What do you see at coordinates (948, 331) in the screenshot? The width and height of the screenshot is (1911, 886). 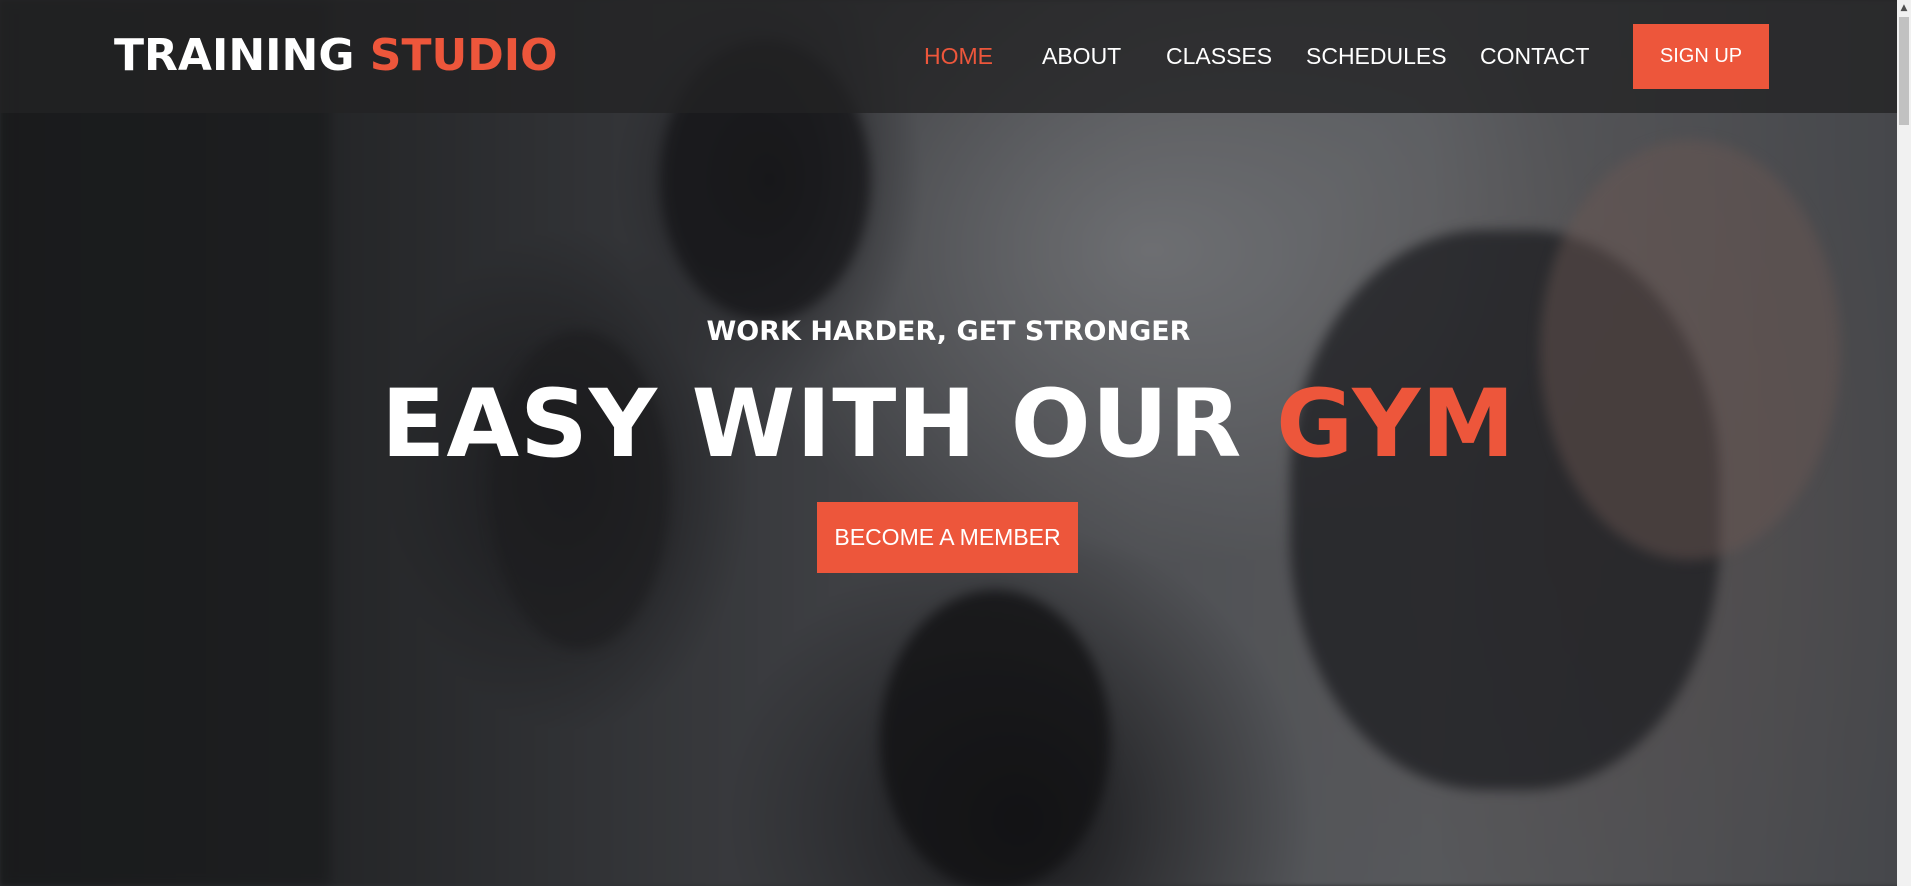 I see `hero-tagline: WORK HARDER, GET STRONGER` at bounding box center [948, 331].